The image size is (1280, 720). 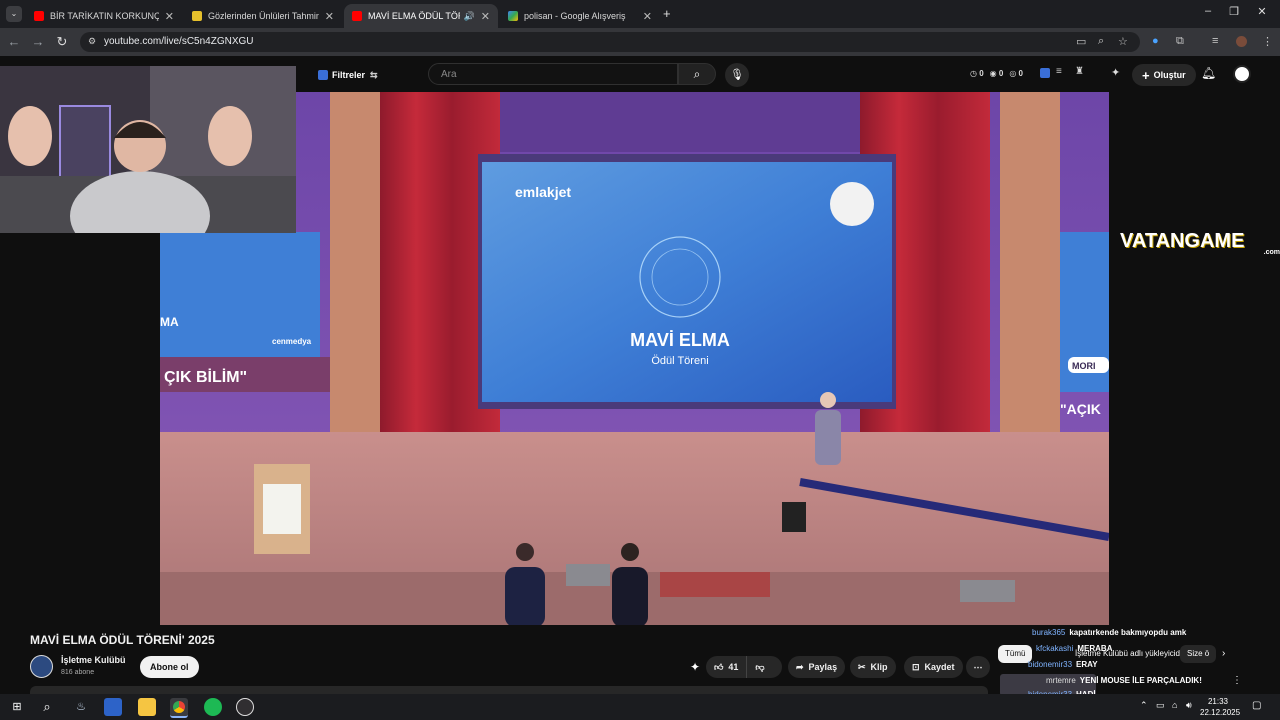 What do you see at coordinates (205, 377) in the screenshot?
I see `left-screen-text: ÇIK BİLİM"` at bounding box center [205, 377].